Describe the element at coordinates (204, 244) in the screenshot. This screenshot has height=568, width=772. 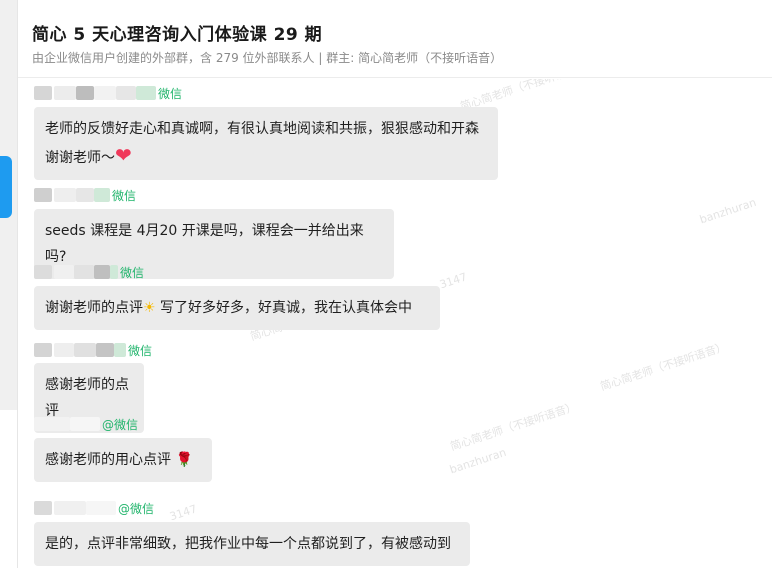
I see `message-text: seeds 课程是 4月20 开课是吗，课程会一并给出来吗?` at that location.